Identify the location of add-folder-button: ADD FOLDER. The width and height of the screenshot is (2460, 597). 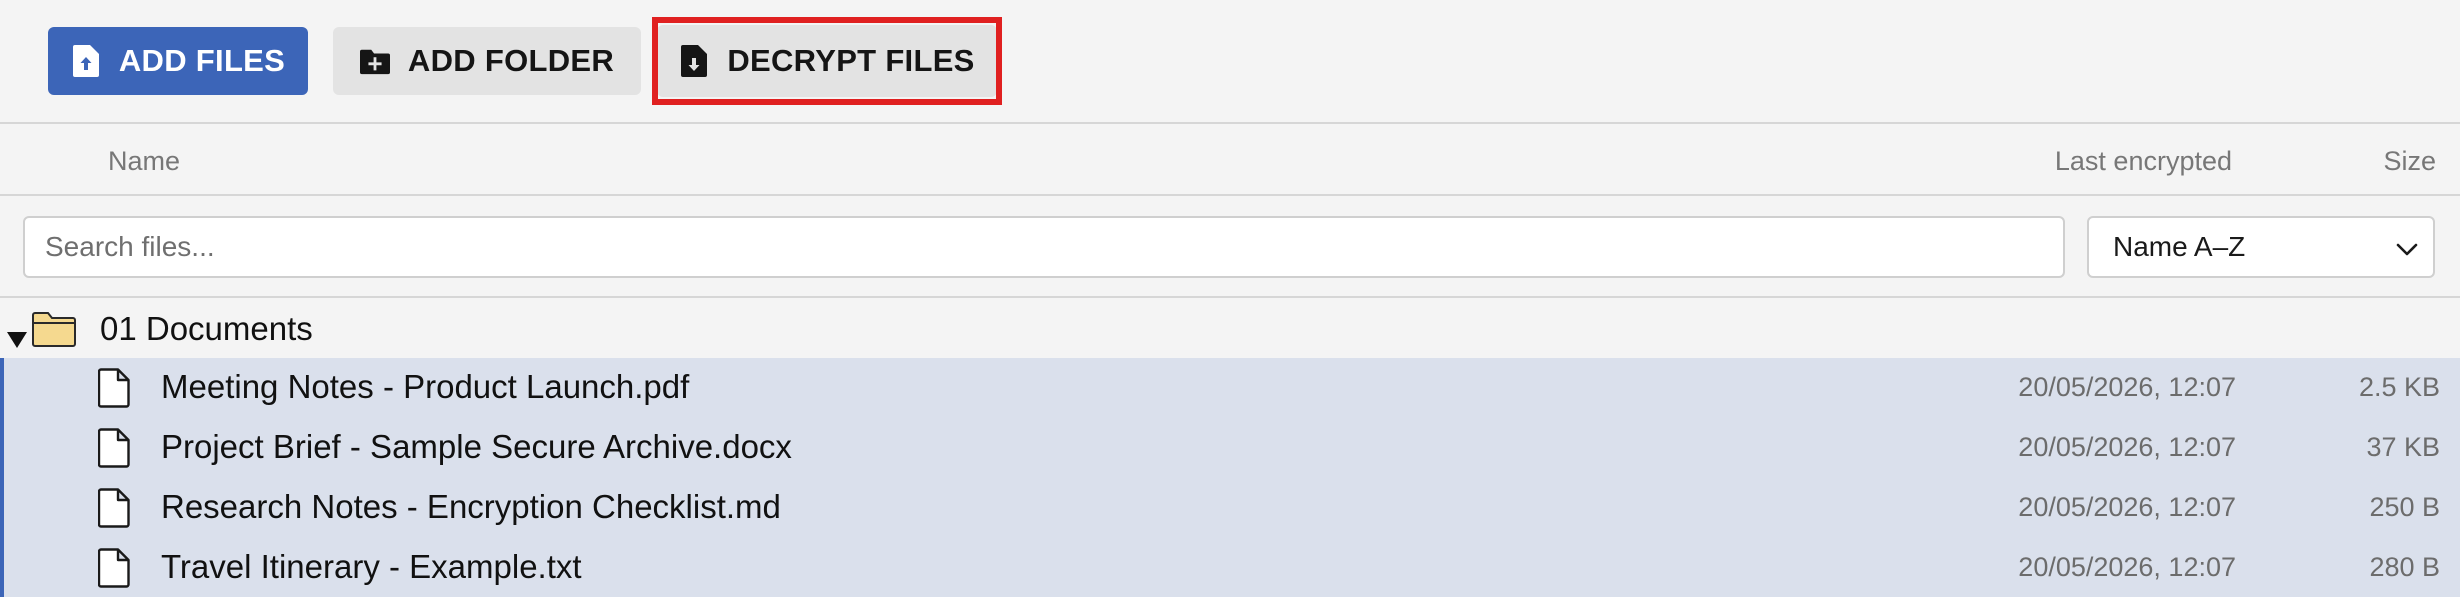
(487, 61).